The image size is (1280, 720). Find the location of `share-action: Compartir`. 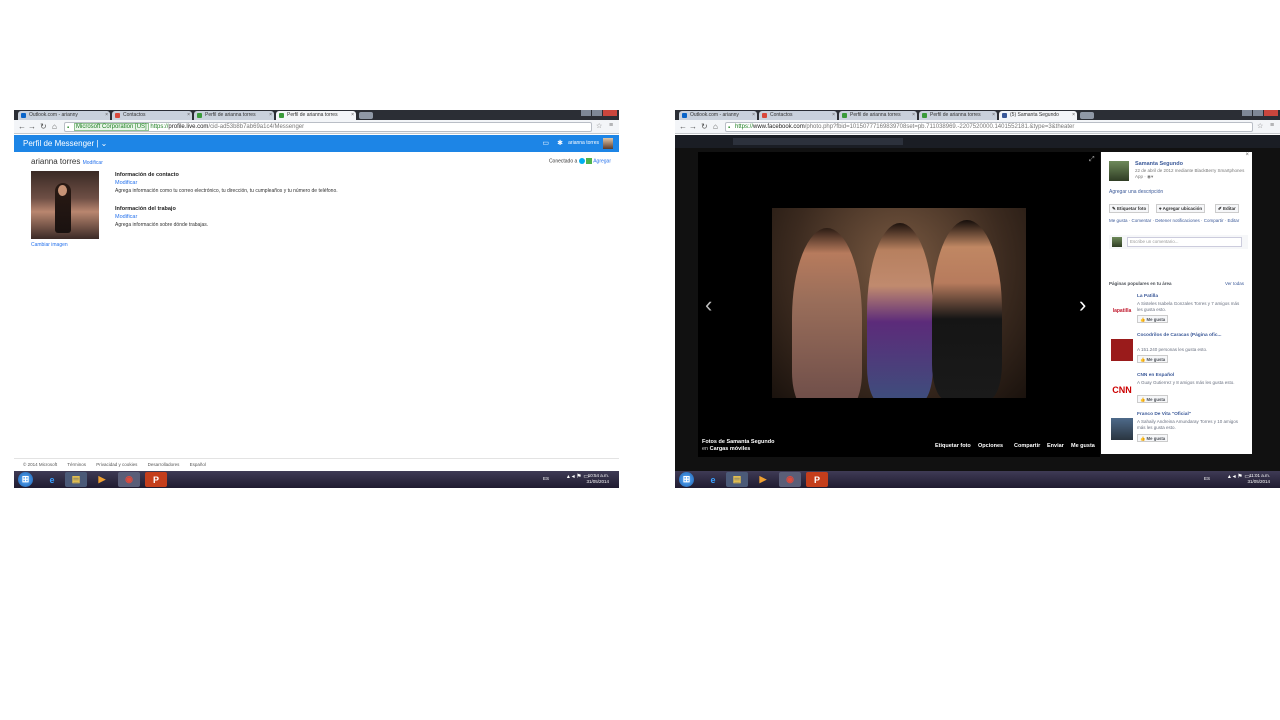

share-action: Compartir is located at coordinates (1027, 446).